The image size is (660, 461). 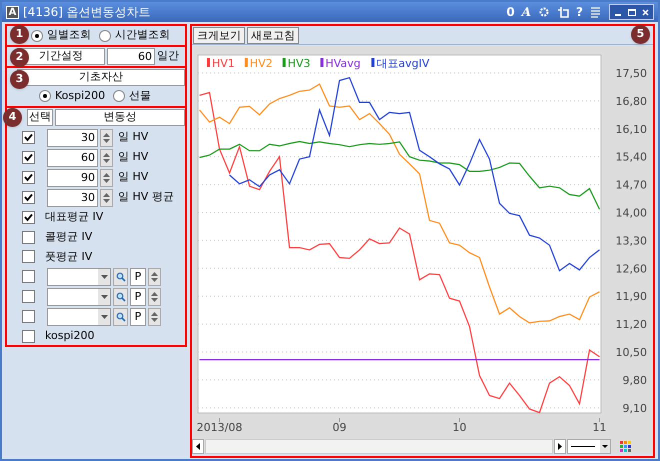 What do you see at coordinates (72, 157) in the screenshot?
I see `days-input: 60` at bounding box center [72, 157].